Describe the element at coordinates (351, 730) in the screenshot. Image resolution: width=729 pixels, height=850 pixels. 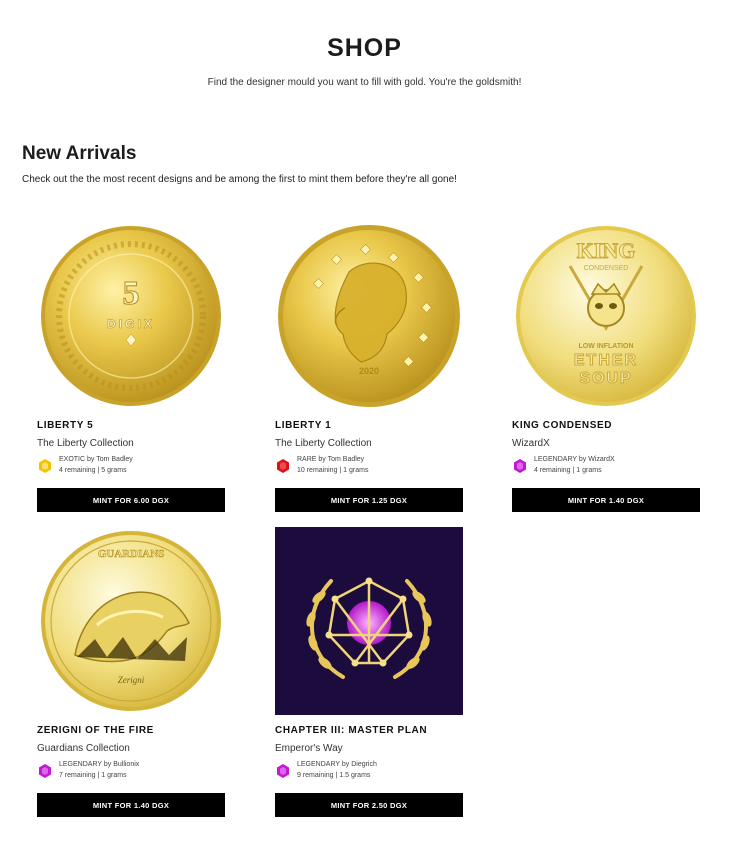
I see `product-name: CHAPTER III: MASTER PLAN` at that location.